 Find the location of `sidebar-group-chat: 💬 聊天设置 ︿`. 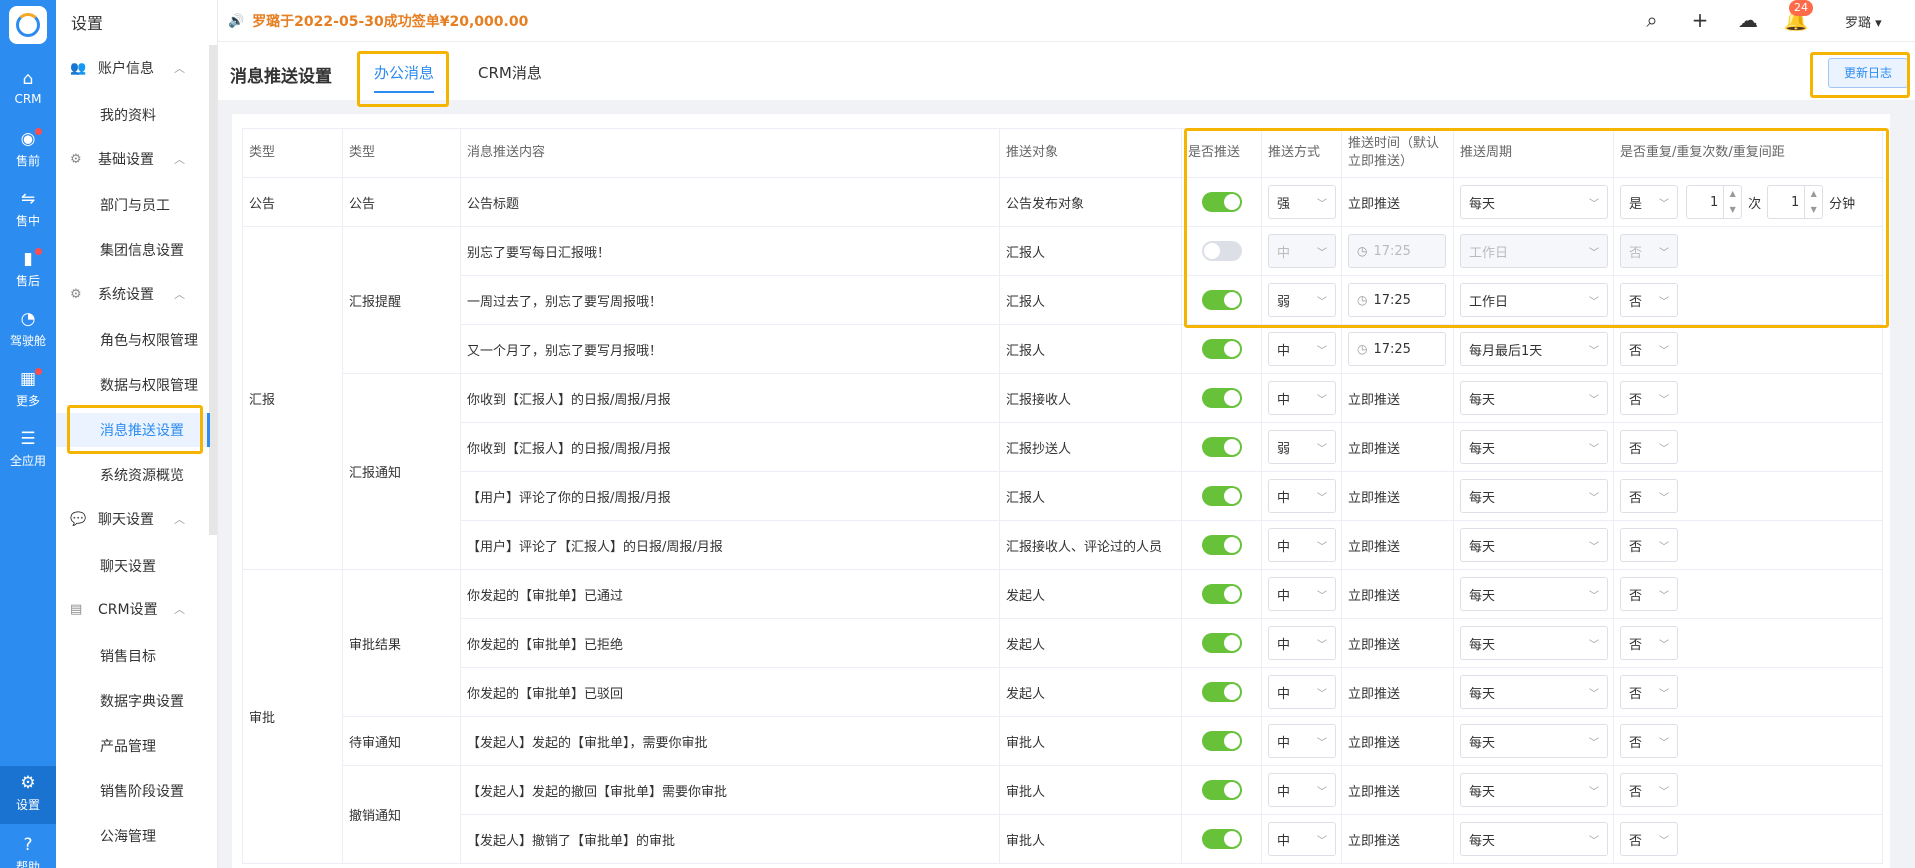

sidebar-group-chat: 💬 聊天设置 ︿ is located at coordinates (133, 519).